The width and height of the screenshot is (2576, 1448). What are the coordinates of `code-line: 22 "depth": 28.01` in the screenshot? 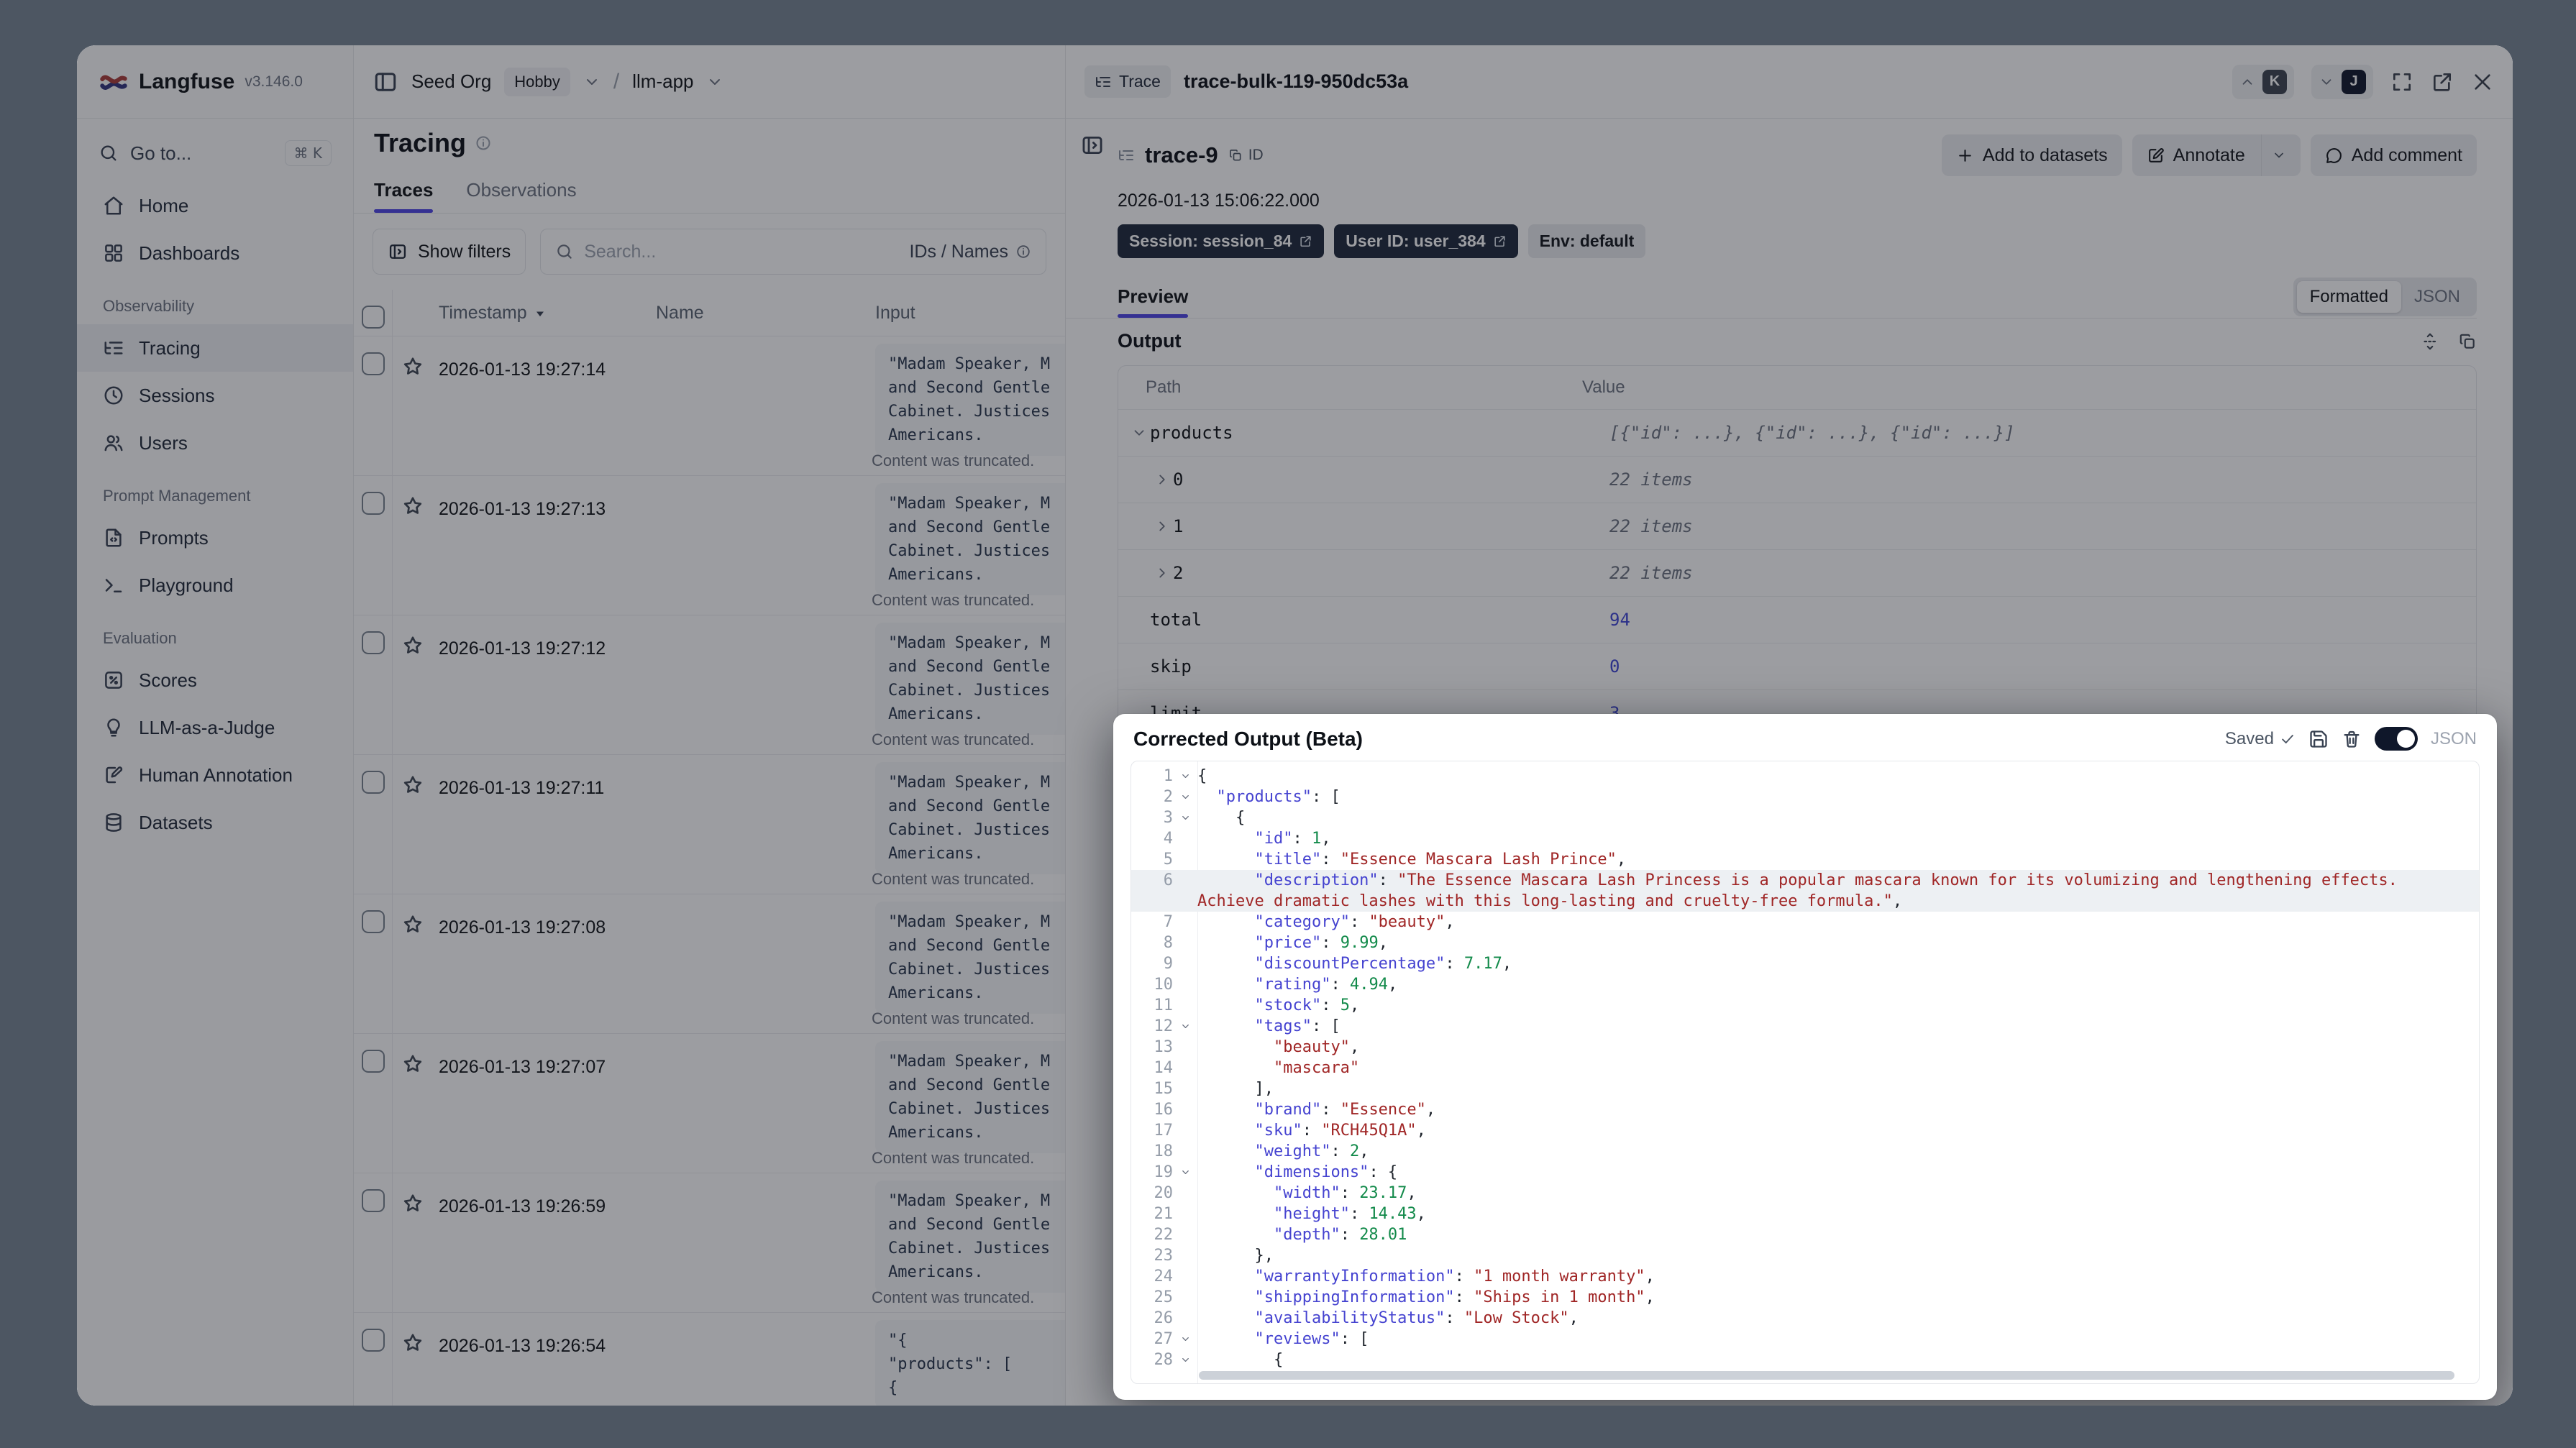 It's located at (1805, 1234).